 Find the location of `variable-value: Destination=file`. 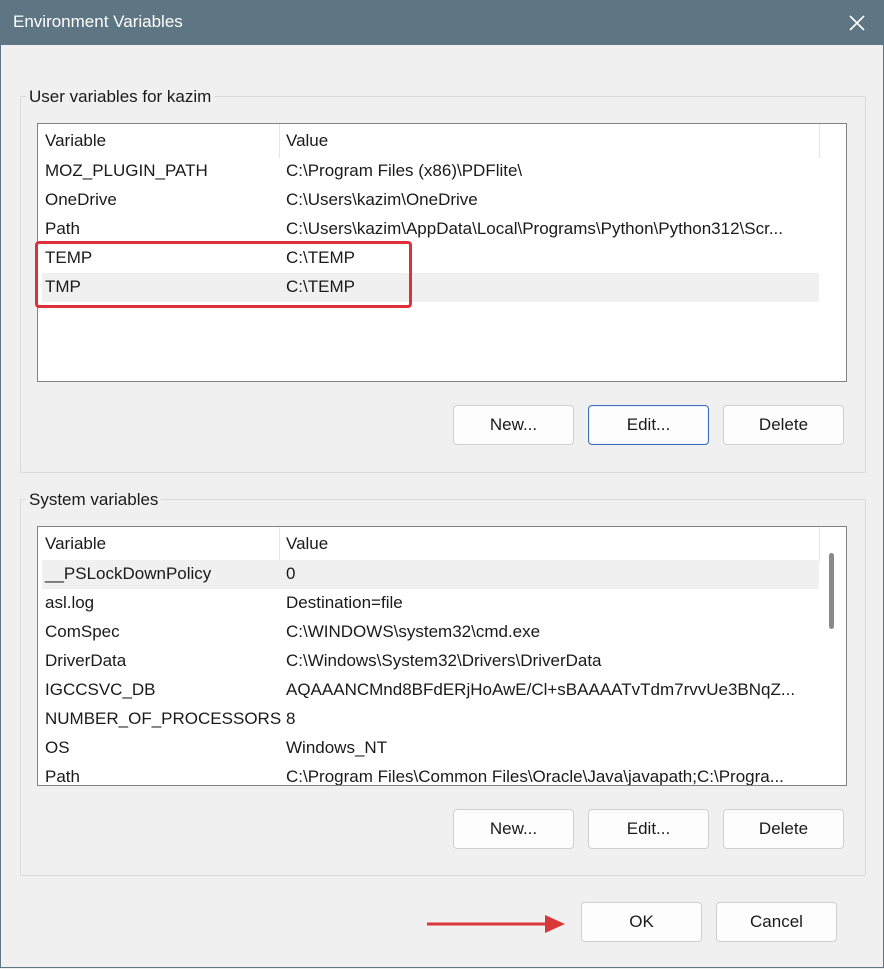

variable-value: Destination=file is located at coordinates (344, 602).